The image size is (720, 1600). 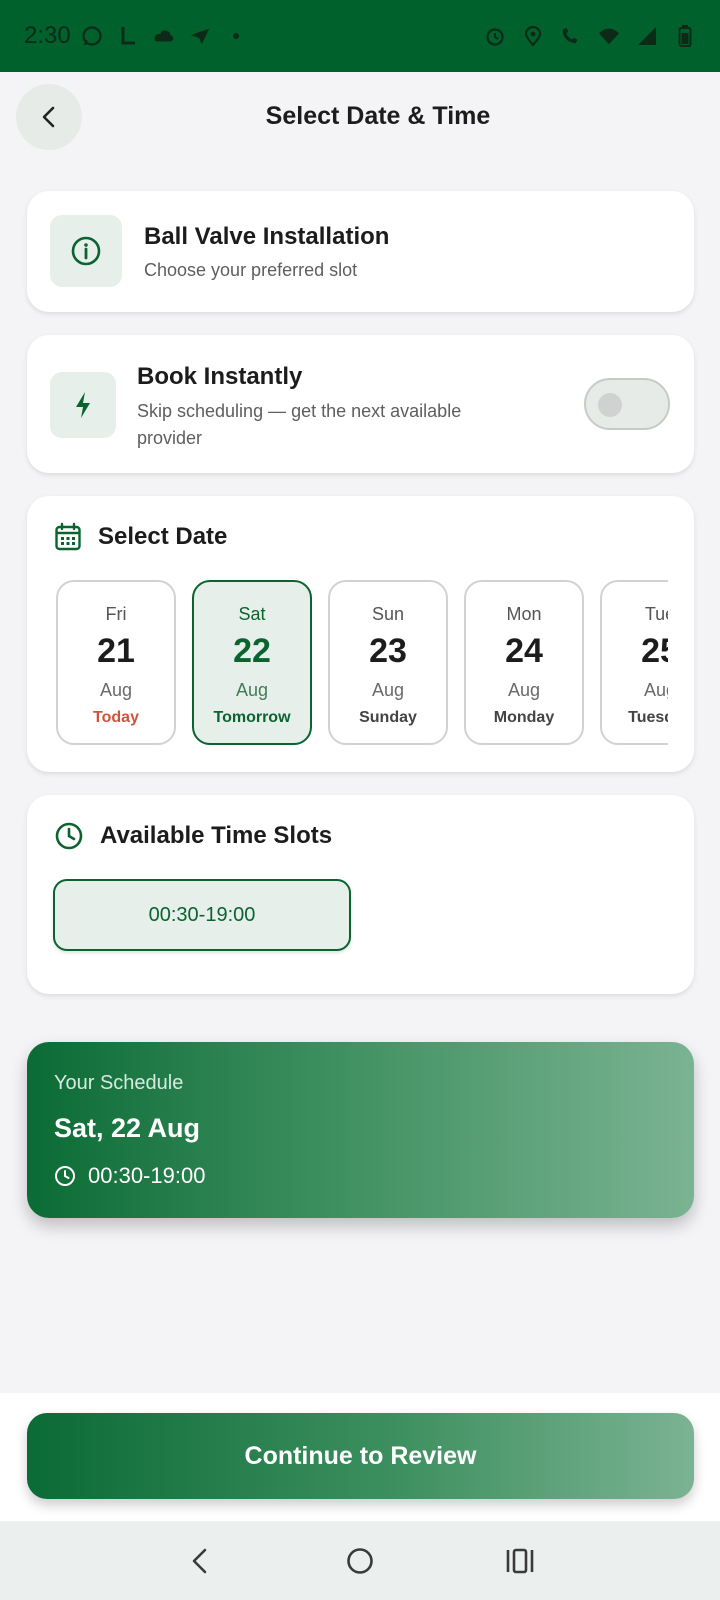 I want to click on nav-back-icon, so click(x=199, y=1560).